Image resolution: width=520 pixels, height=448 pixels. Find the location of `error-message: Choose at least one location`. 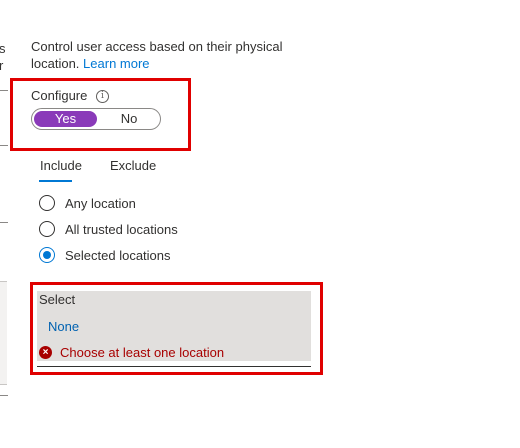

error-message: Choose at least one location is located at coordinates (142, 352).